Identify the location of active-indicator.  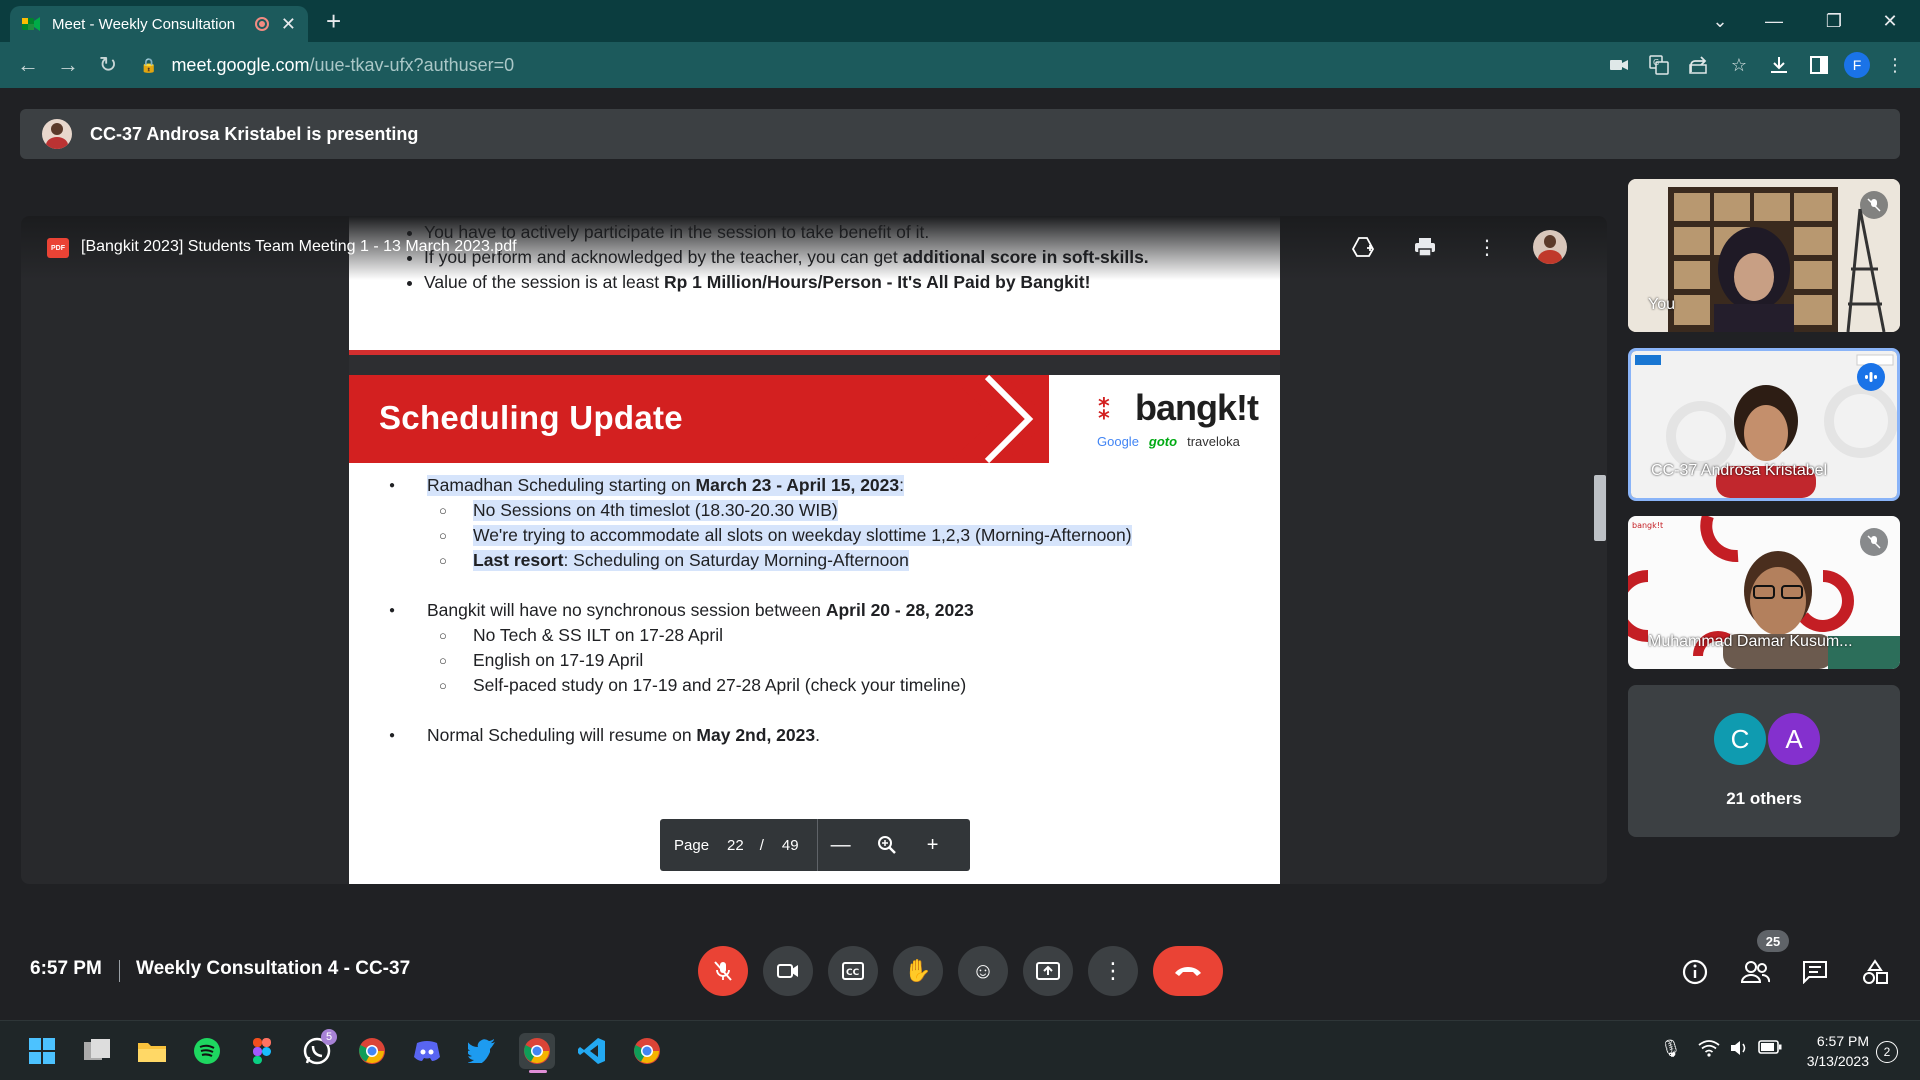
(538, 1071).